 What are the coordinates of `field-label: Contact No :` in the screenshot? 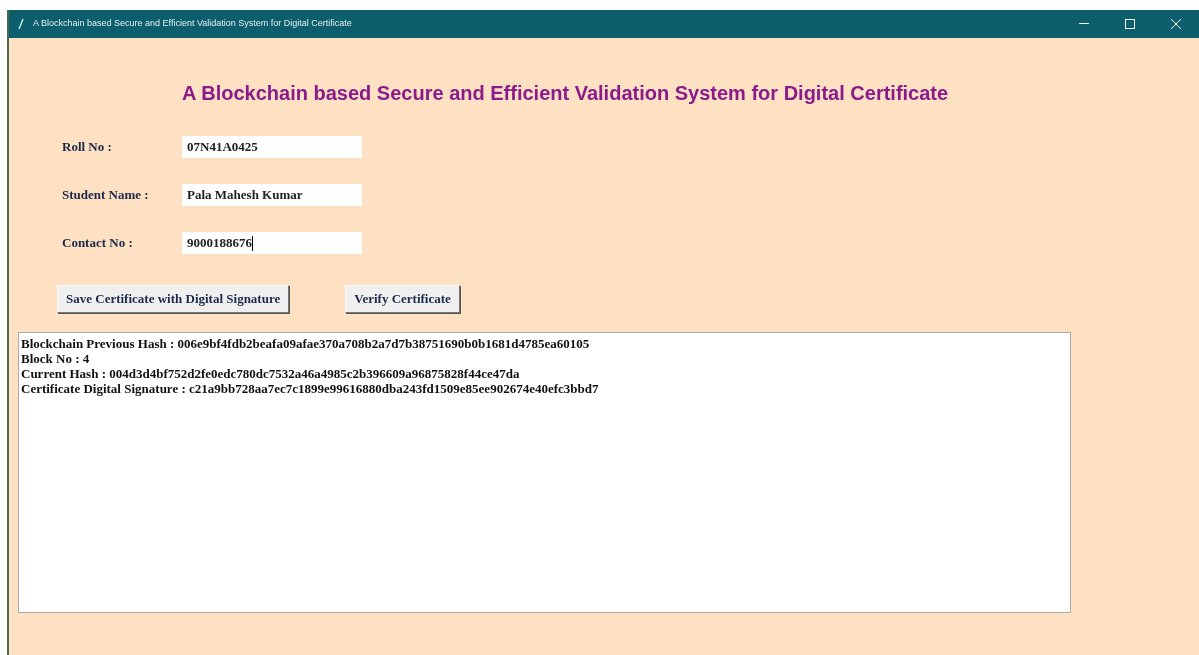 It's located at (98, 243).